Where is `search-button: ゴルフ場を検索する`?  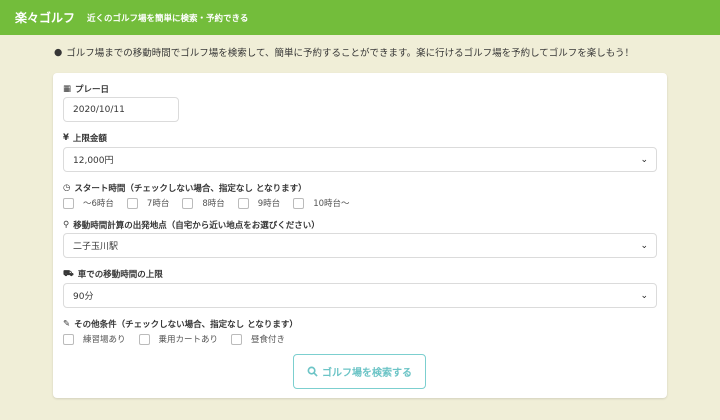
search-button: ゴルフ場を検索する is located at coordinates (359, 371).